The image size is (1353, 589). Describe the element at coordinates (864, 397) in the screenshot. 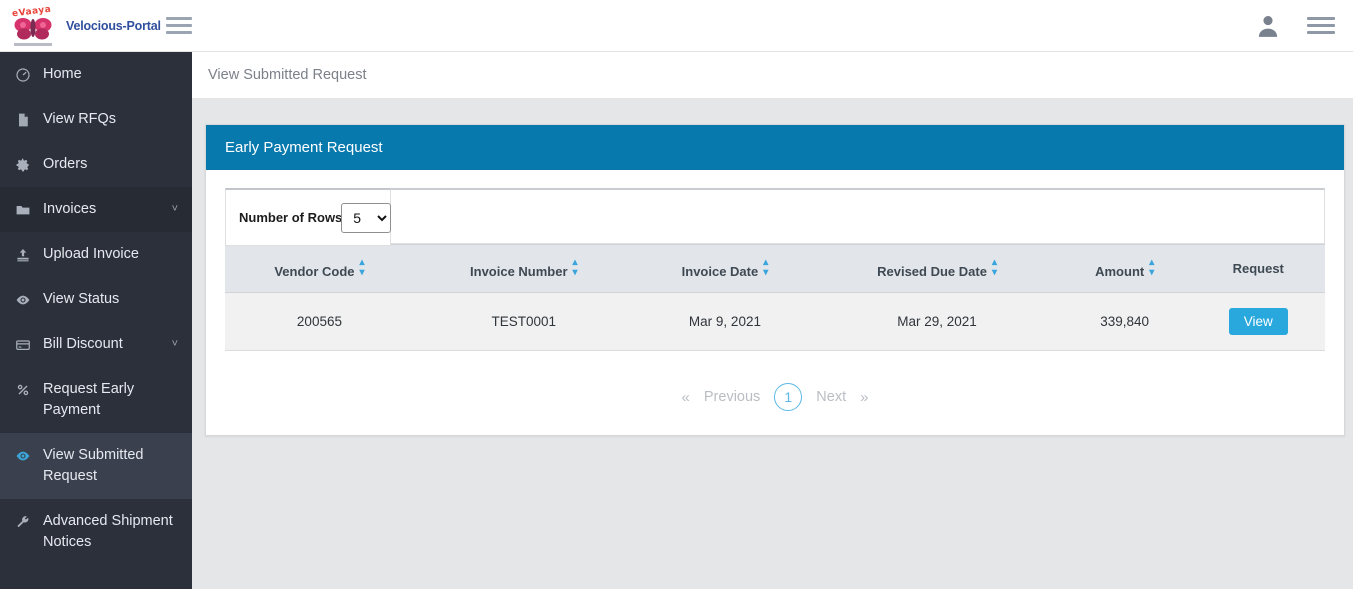

I see `pagination-last: »` at that location.